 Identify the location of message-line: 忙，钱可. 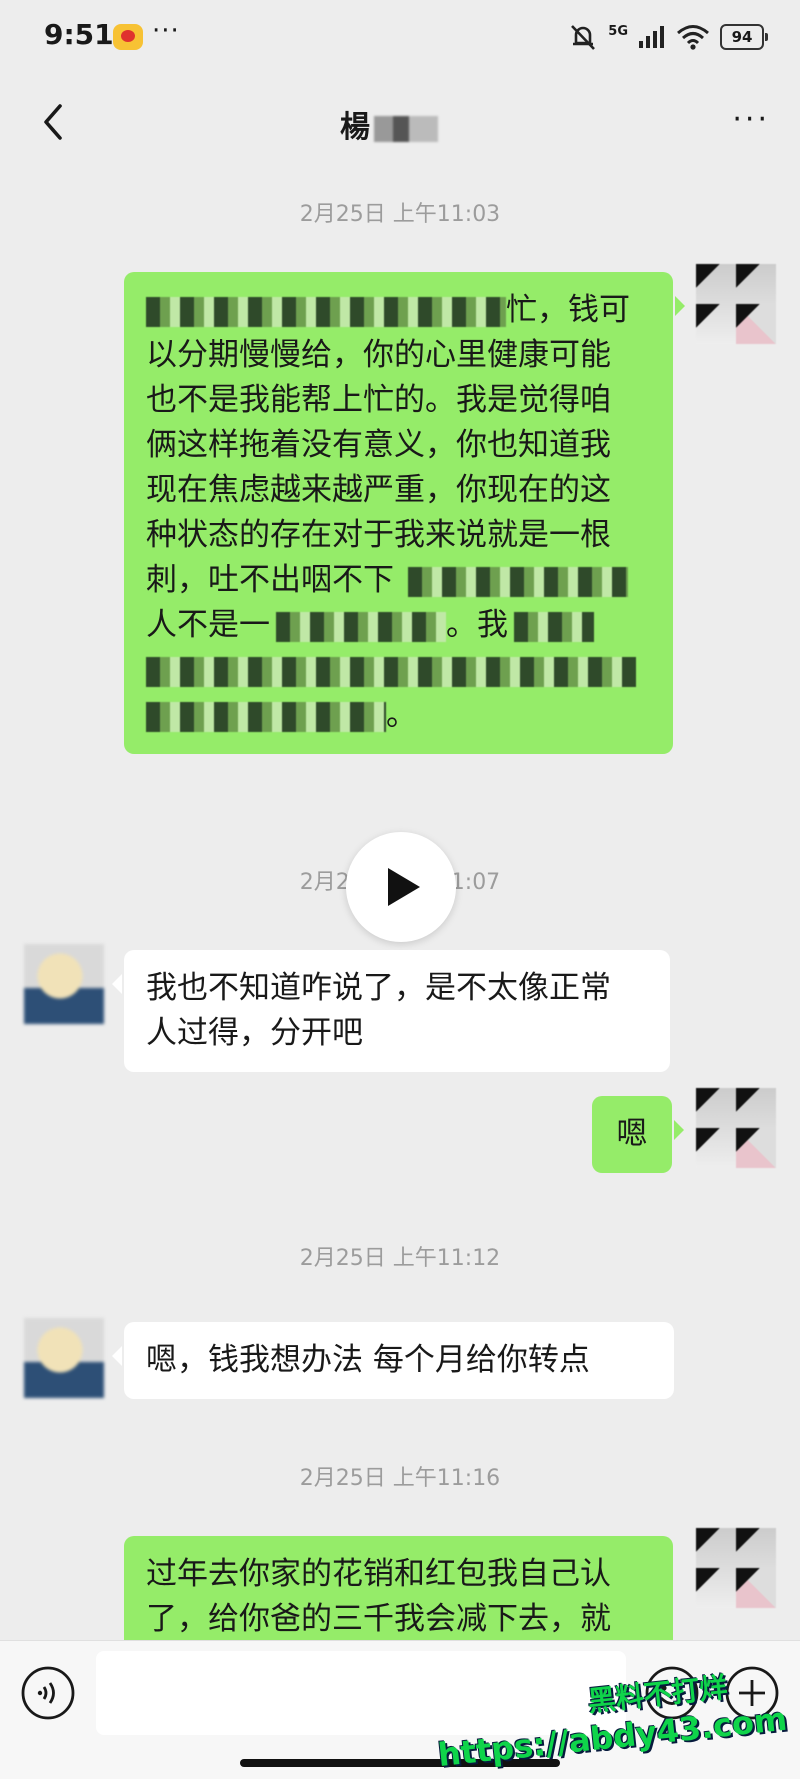
(398, 310).